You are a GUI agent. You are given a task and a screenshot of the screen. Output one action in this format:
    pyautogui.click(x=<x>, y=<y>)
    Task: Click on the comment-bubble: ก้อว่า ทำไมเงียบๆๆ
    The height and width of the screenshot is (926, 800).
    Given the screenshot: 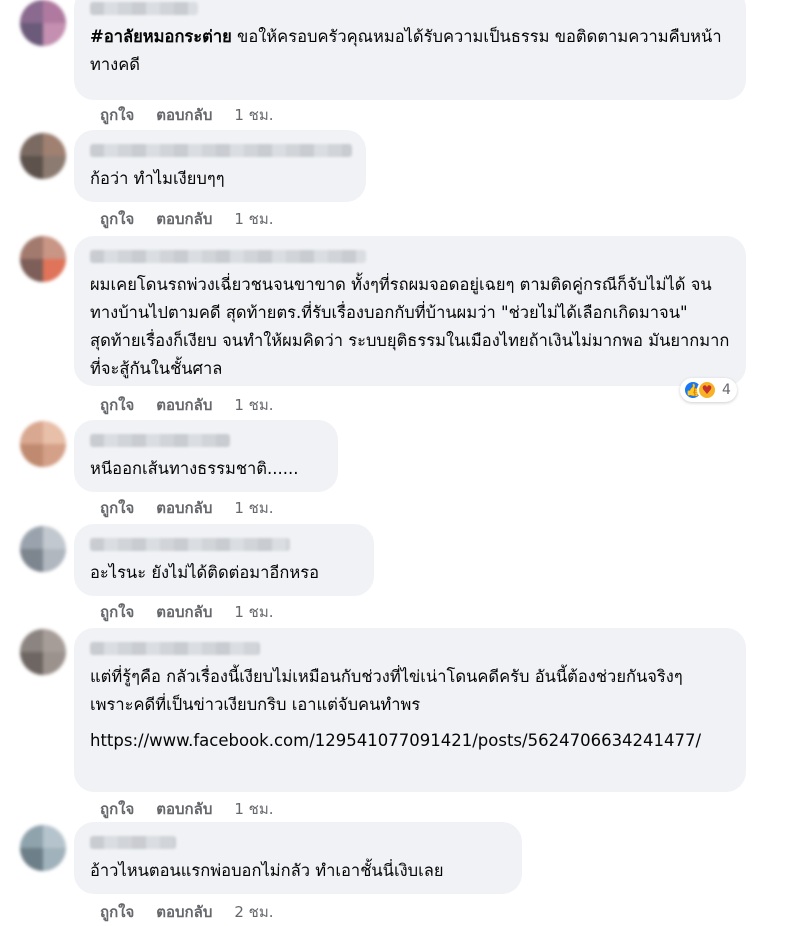 What is the action you would take?
    pyautogui.click(x=220, y=166)
    